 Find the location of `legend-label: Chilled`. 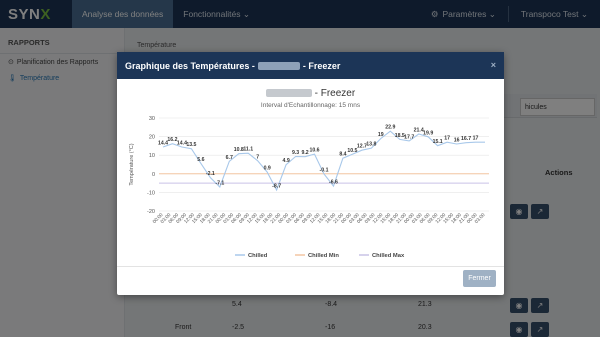

legend-label: Chilled is located at coordinates (258, 256).